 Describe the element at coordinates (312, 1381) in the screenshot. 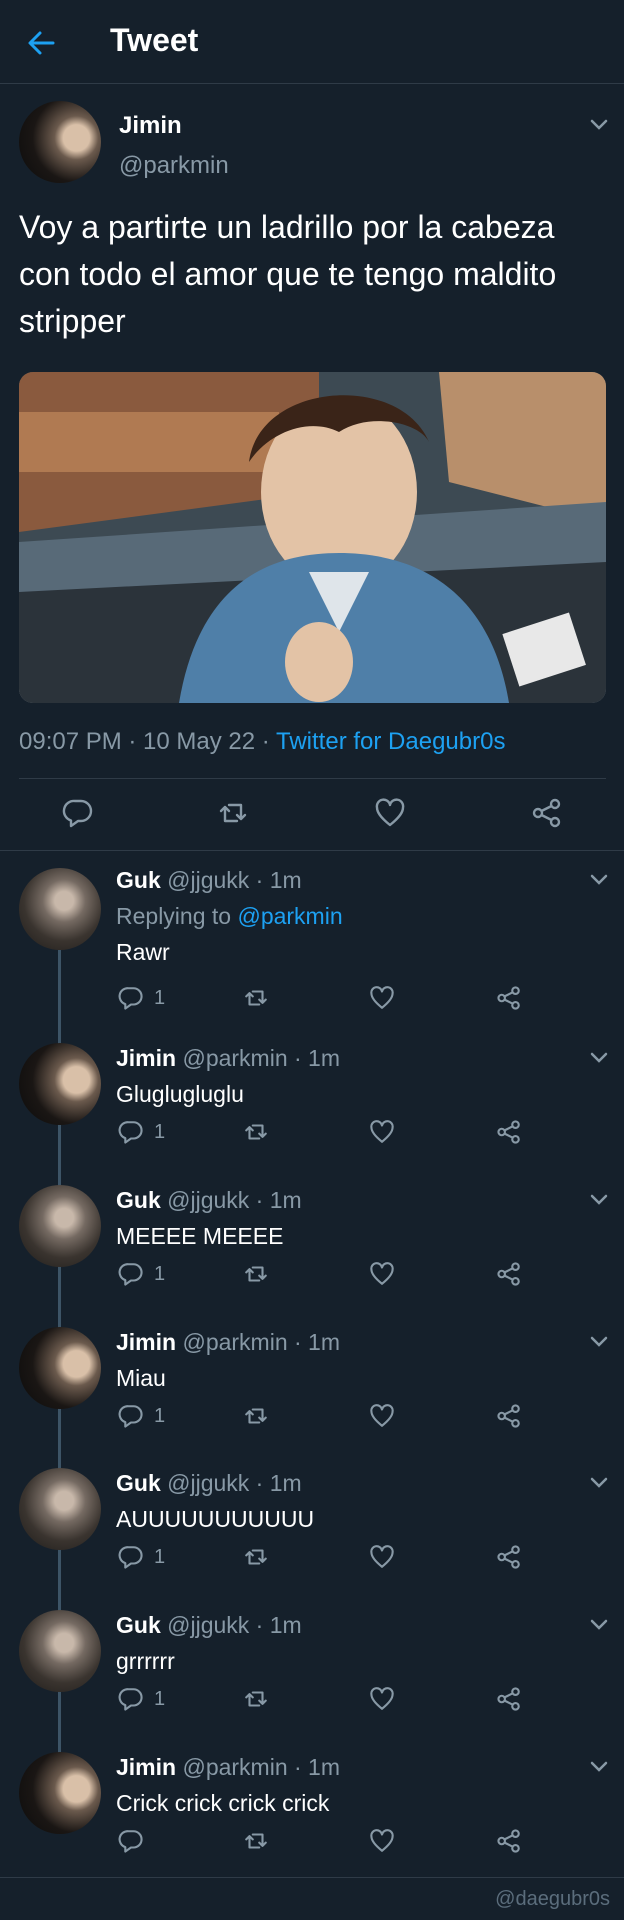

I see `reply-tweet: Jimin @parkmin · 1m Miau 1` at that location.